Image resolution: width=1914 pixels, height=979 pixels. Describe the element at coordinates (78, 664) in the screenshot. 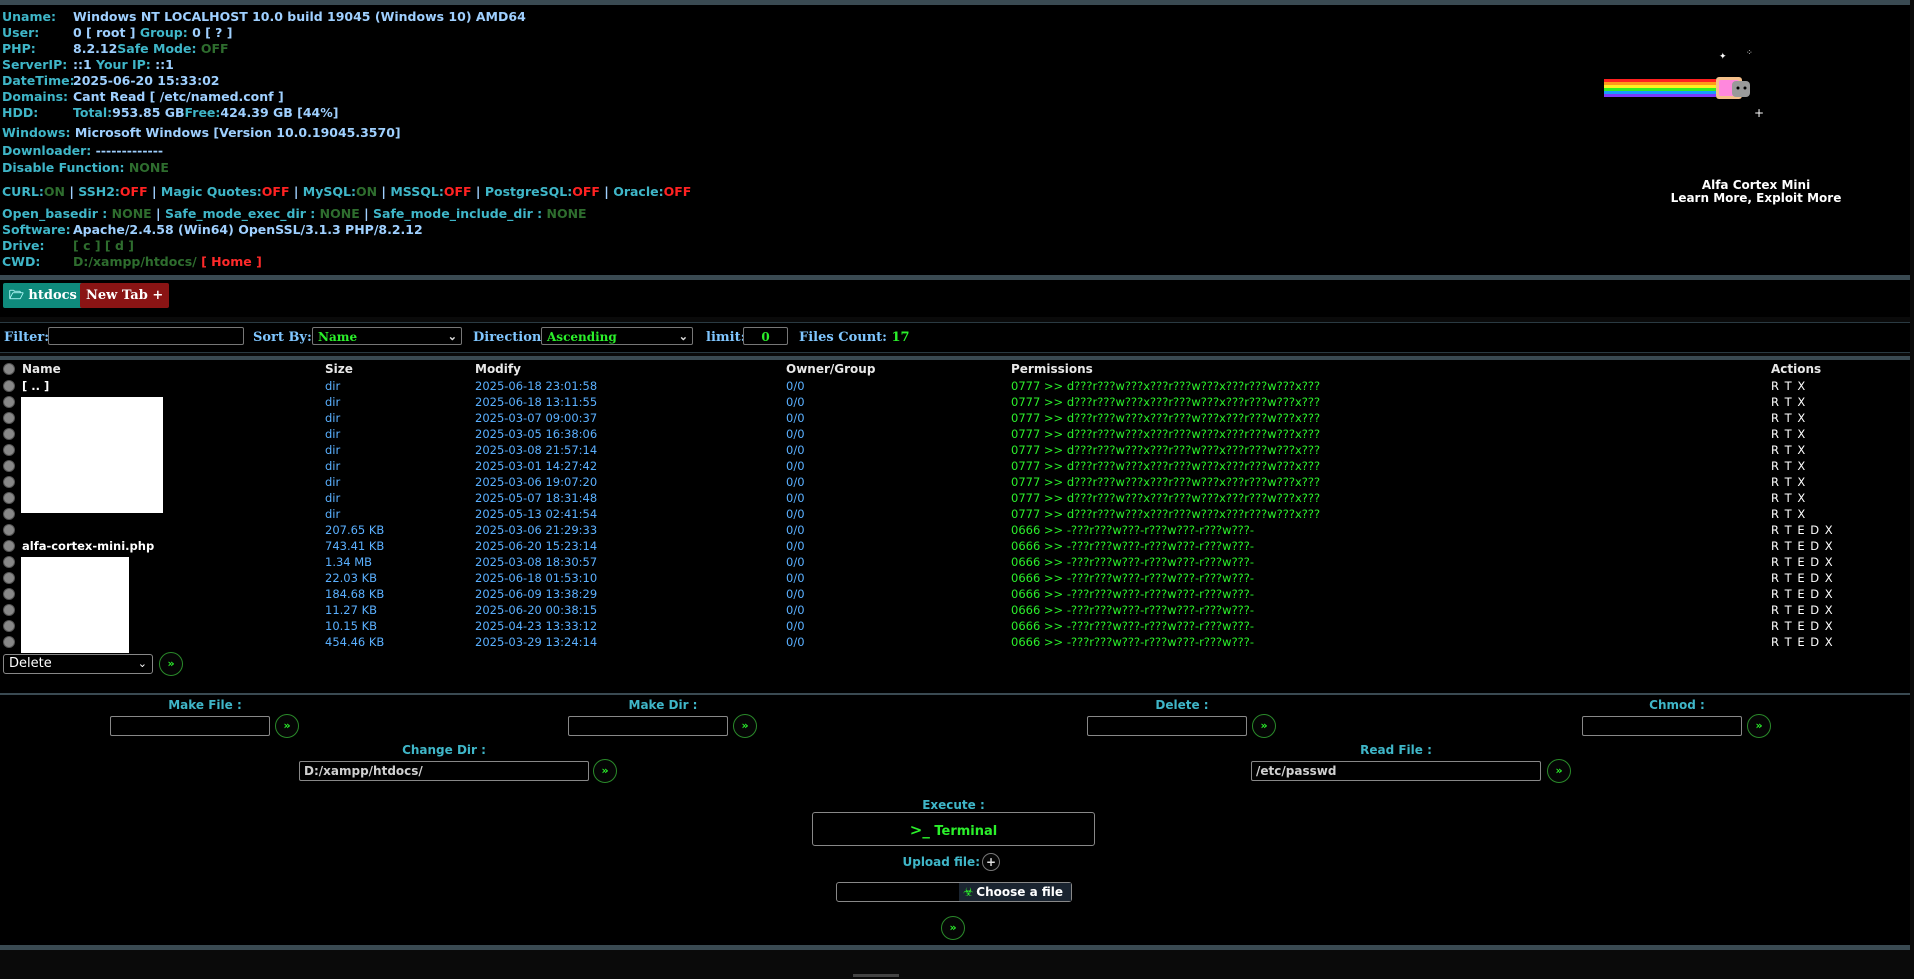

I see `bulk-action-select: Delete ⌄` at that location.